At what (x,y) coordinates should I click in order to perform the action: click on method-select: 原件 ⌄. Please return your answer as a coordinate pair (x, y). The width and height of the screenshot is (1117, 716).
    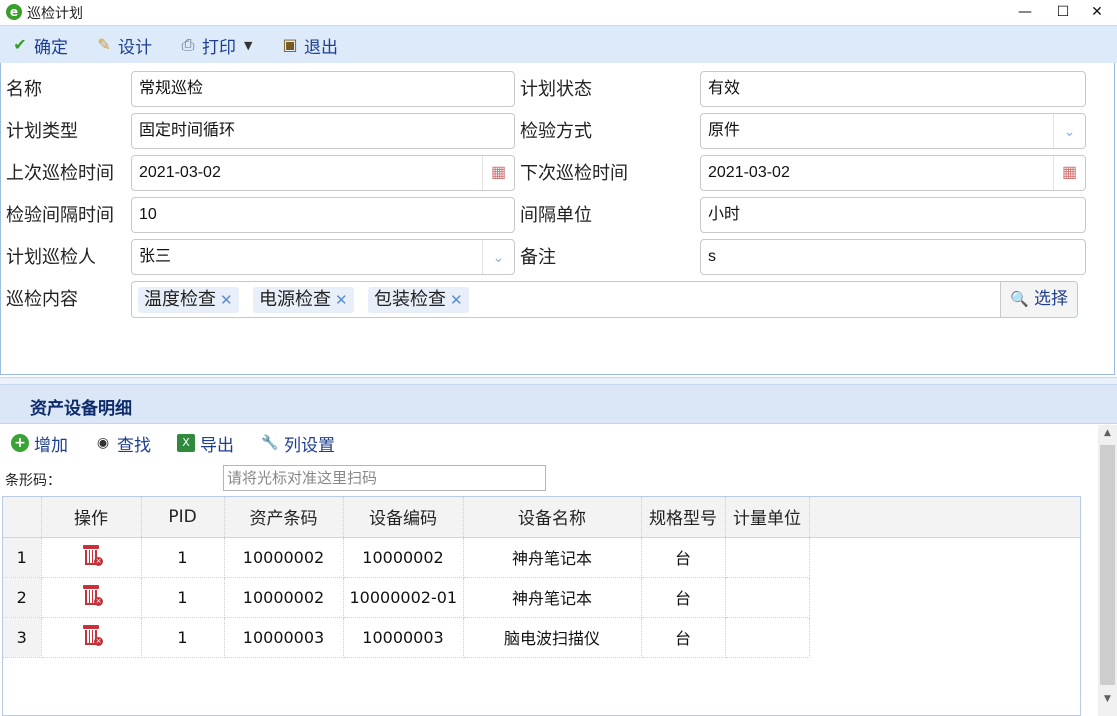
    Looking at the image, I should click on (893, 131).